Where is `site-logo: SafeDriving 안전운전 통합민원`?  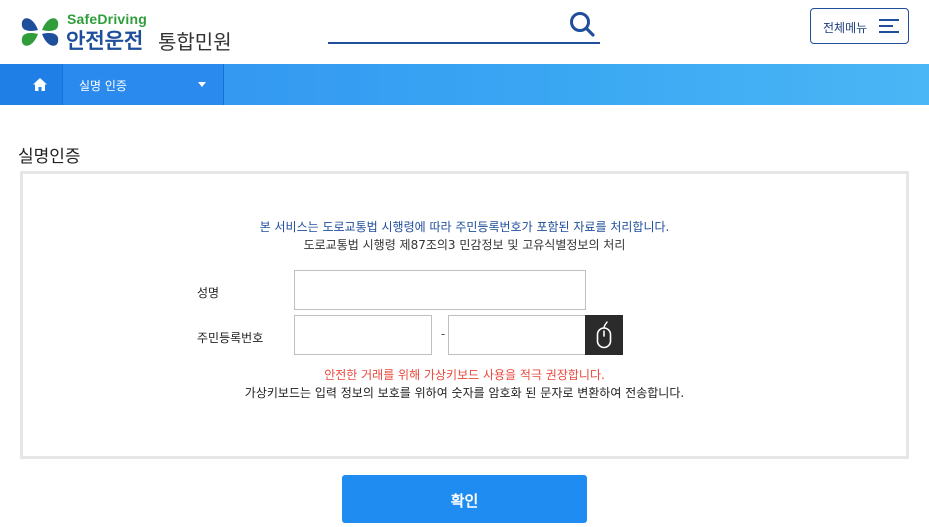 site-logo: SafeDriving 안전운전 통합민원 is located at coordinates (138, 32).